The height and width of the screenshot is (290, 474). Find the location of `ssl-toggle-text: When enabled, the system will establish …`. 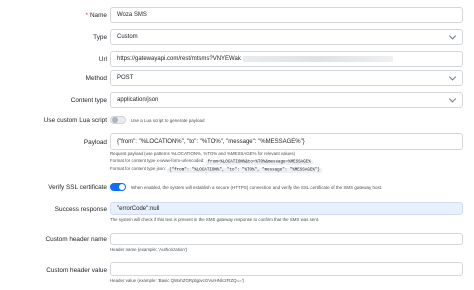

ssl-toggle-text: When enabled, the system will establish … is located at coordinates (257, 187).